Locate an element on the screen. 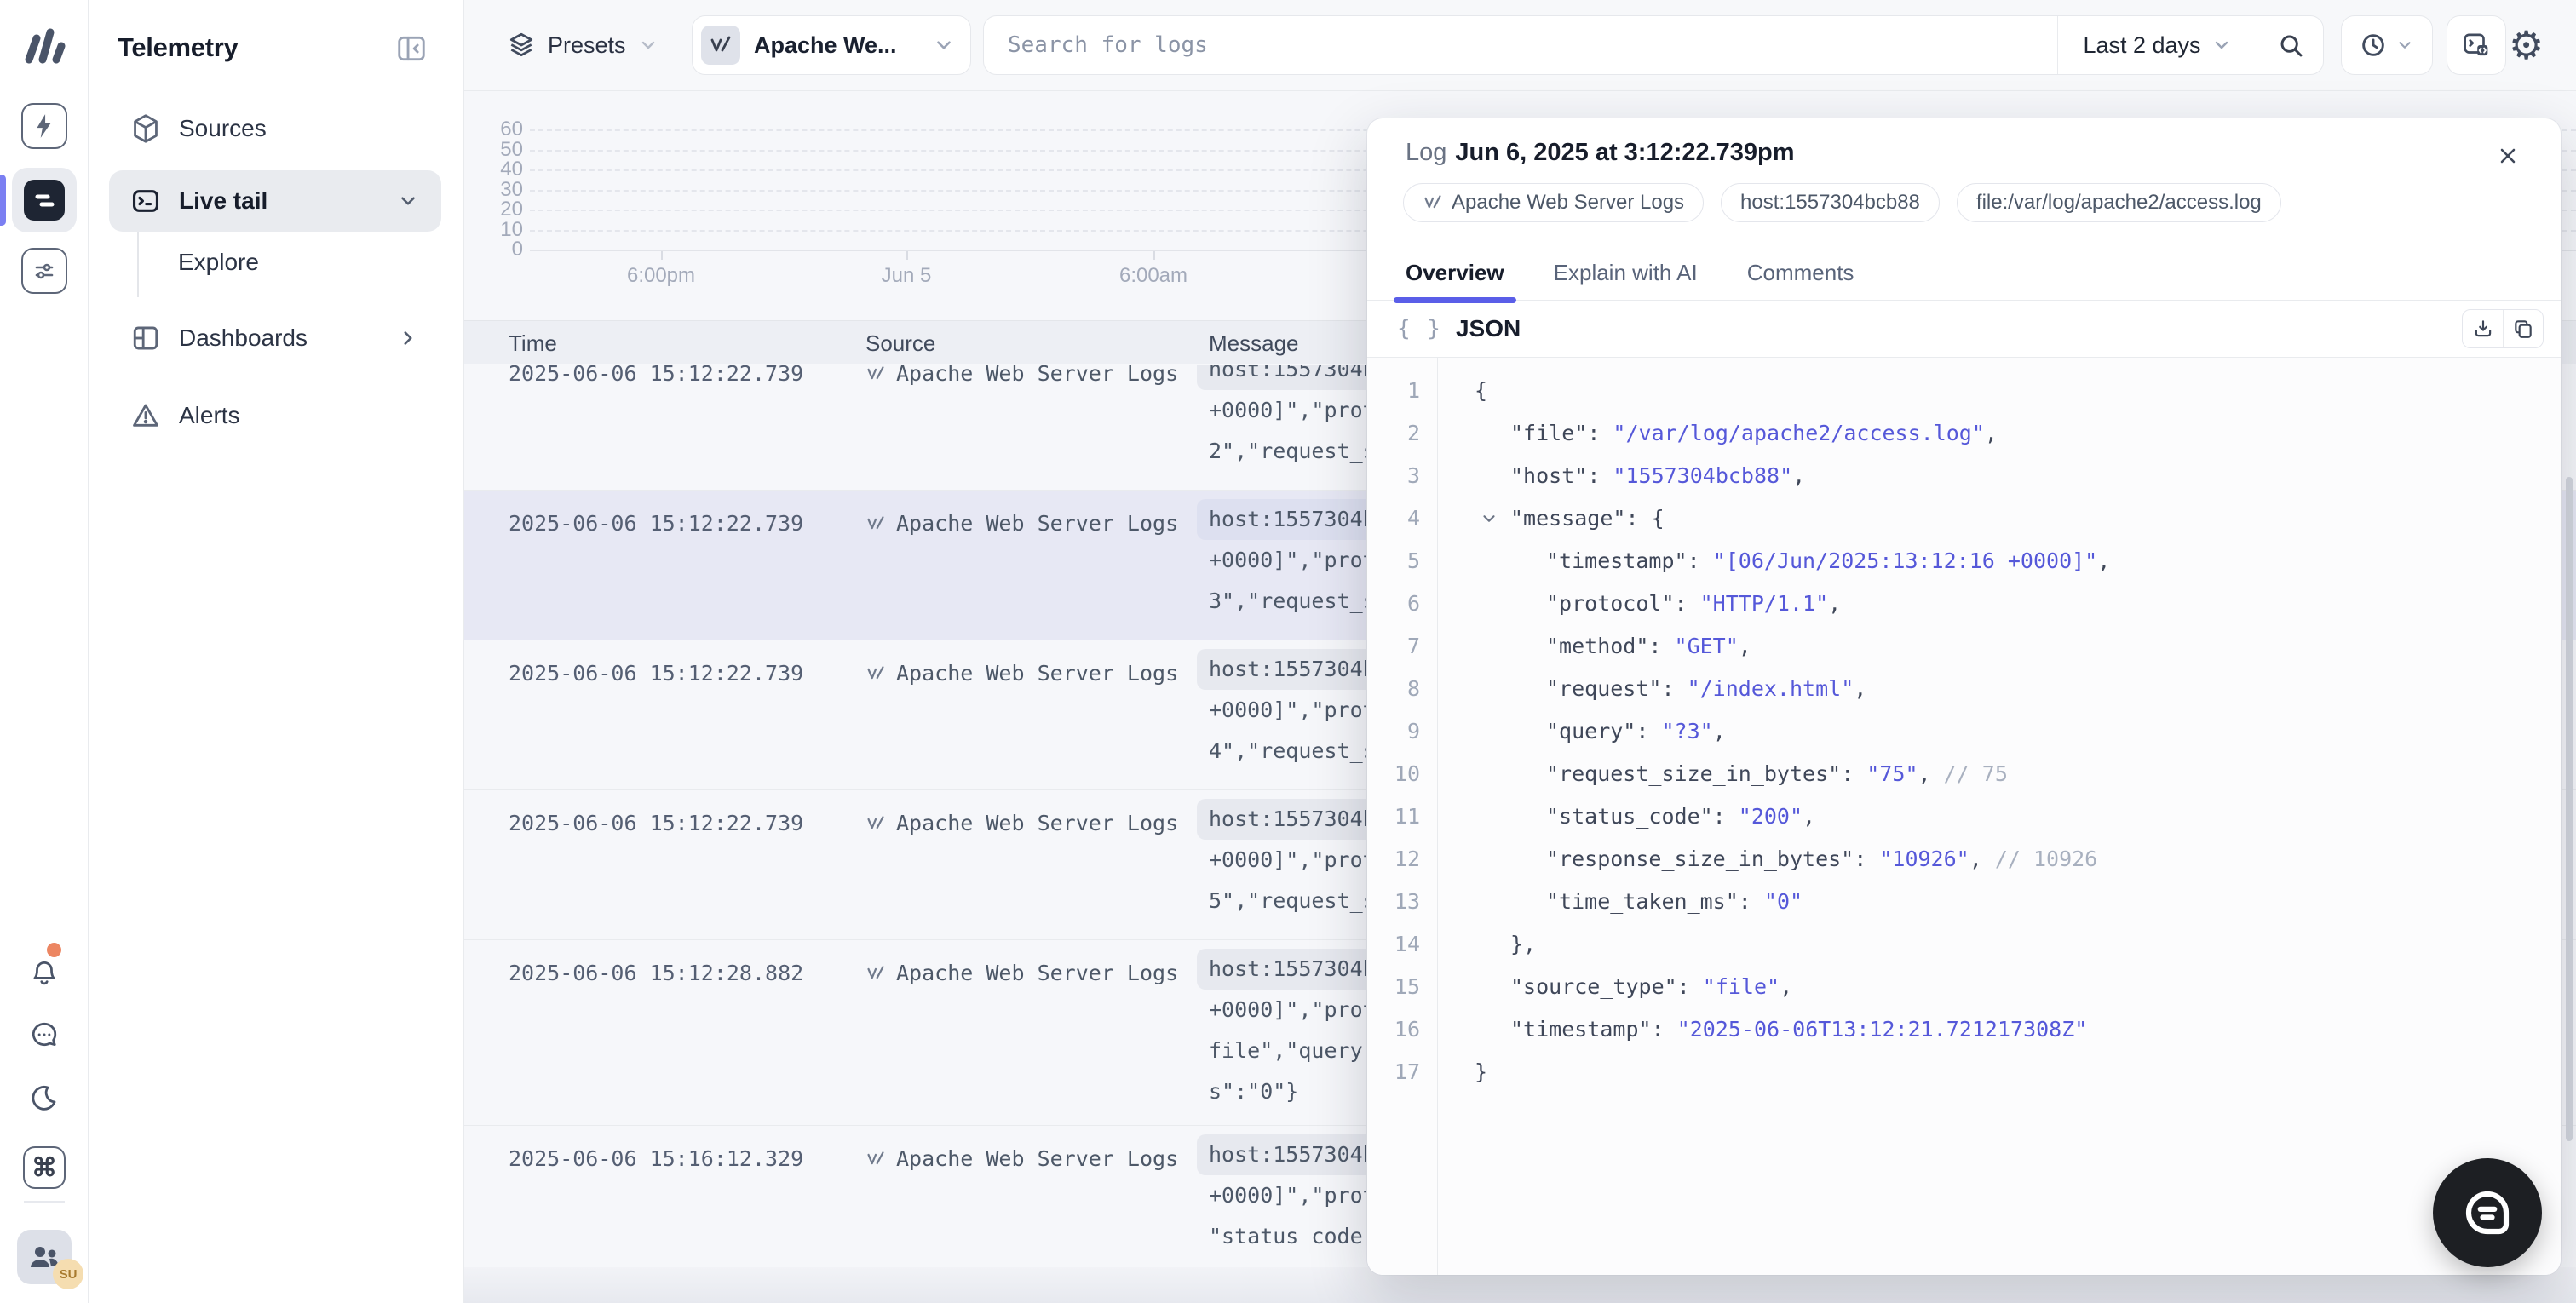 The height and width of the screenshot is (1303, 2576). chat-bubble-icon is located at coordinates (2487, 1213).